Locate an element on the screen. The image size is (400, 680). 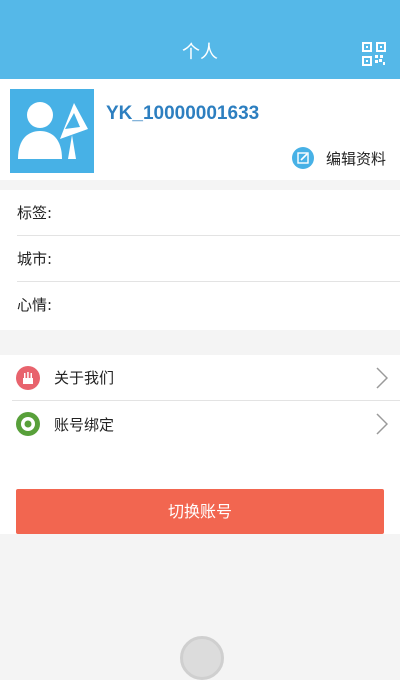
menu-item-about: 关于我们 is located at coordinates (206, 378).